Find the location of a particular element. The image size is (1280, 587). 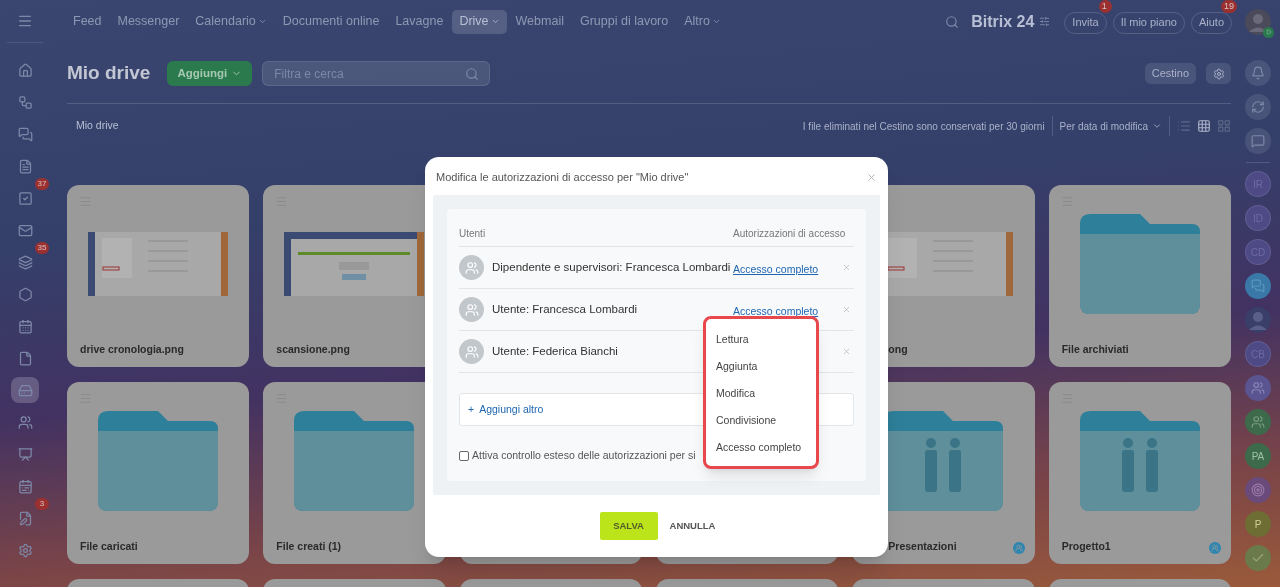

home-icon is located at coordinates (25, 70).